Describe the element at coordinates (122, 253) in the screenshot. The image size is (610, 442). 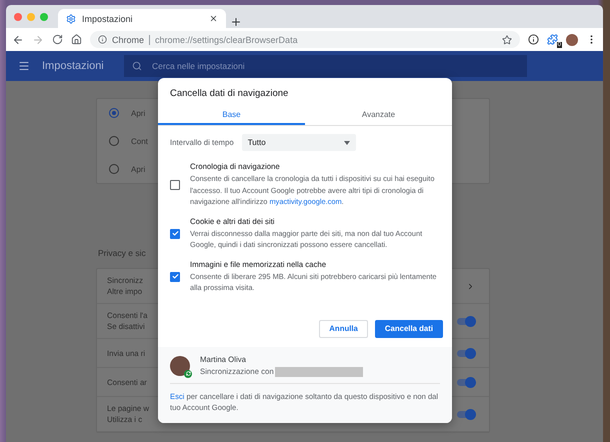
I see `section-title: Privacy e sic` at that location.